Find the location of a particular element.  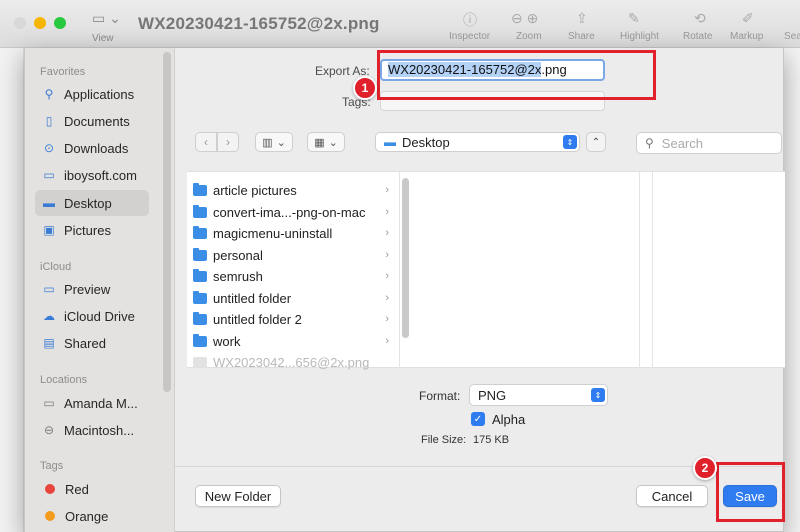

location-value: Desktop is located at coordinates (426, 142).